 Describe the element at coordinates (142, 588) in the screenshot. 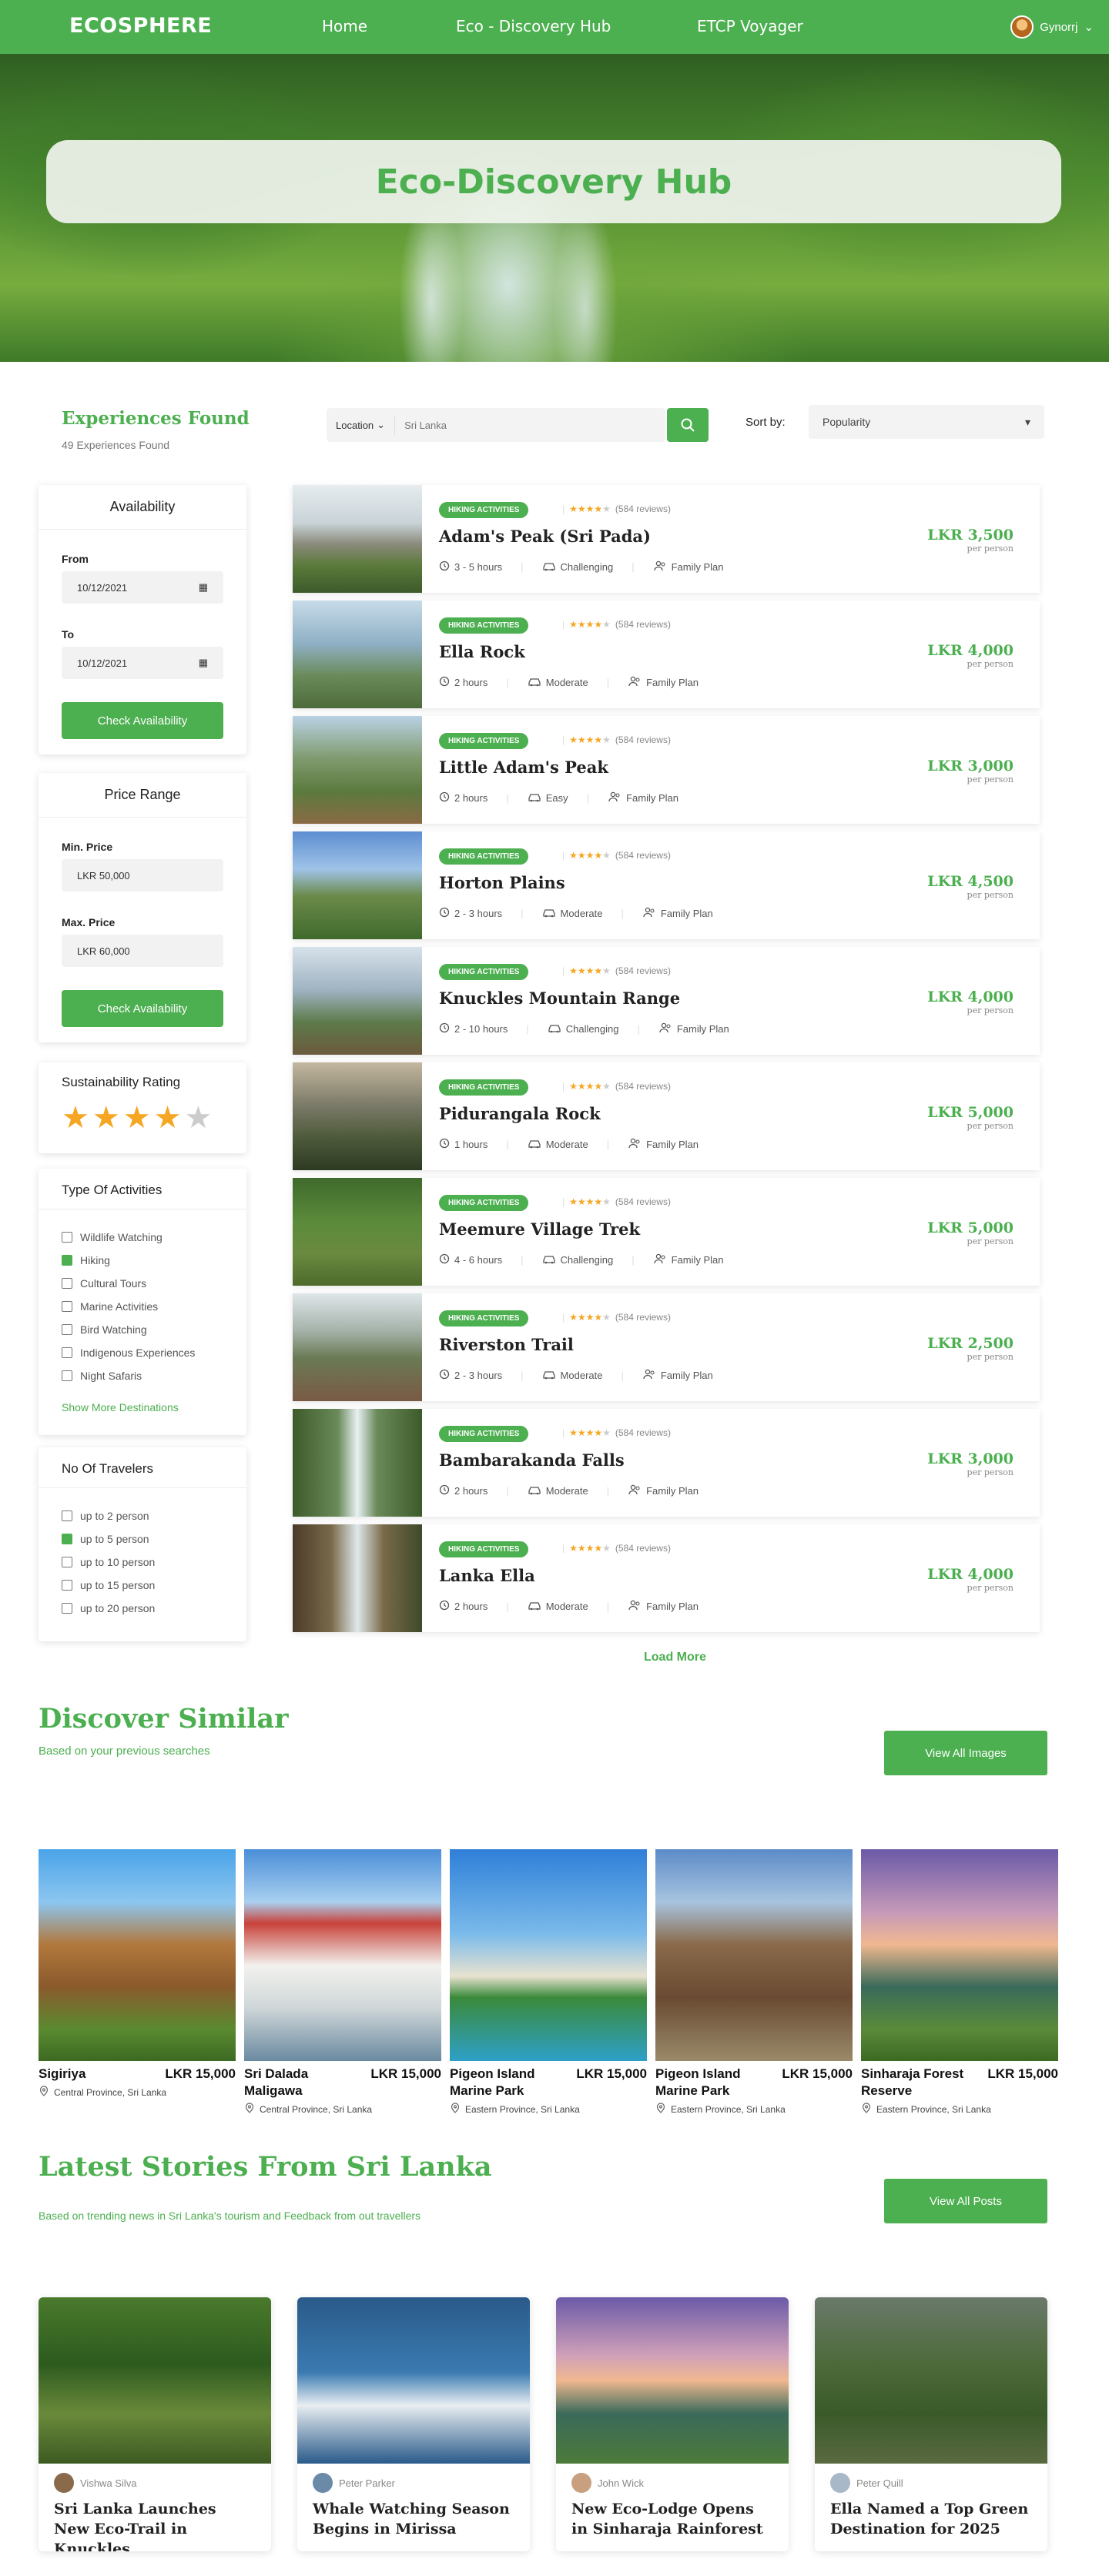

I see `from-date-input: 10/12/2021 ▦` at that location.